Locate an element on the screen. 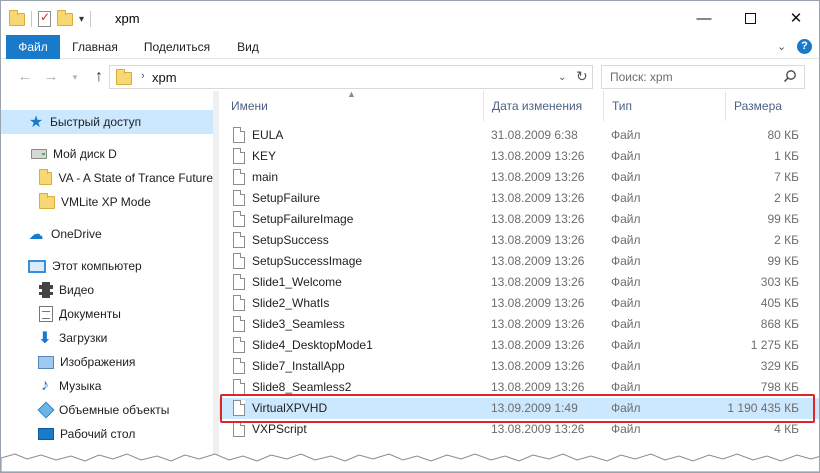  table-row: EULA 31.08.2009 6:38 Файл 80 КБ is located at coordinates (519, 135).